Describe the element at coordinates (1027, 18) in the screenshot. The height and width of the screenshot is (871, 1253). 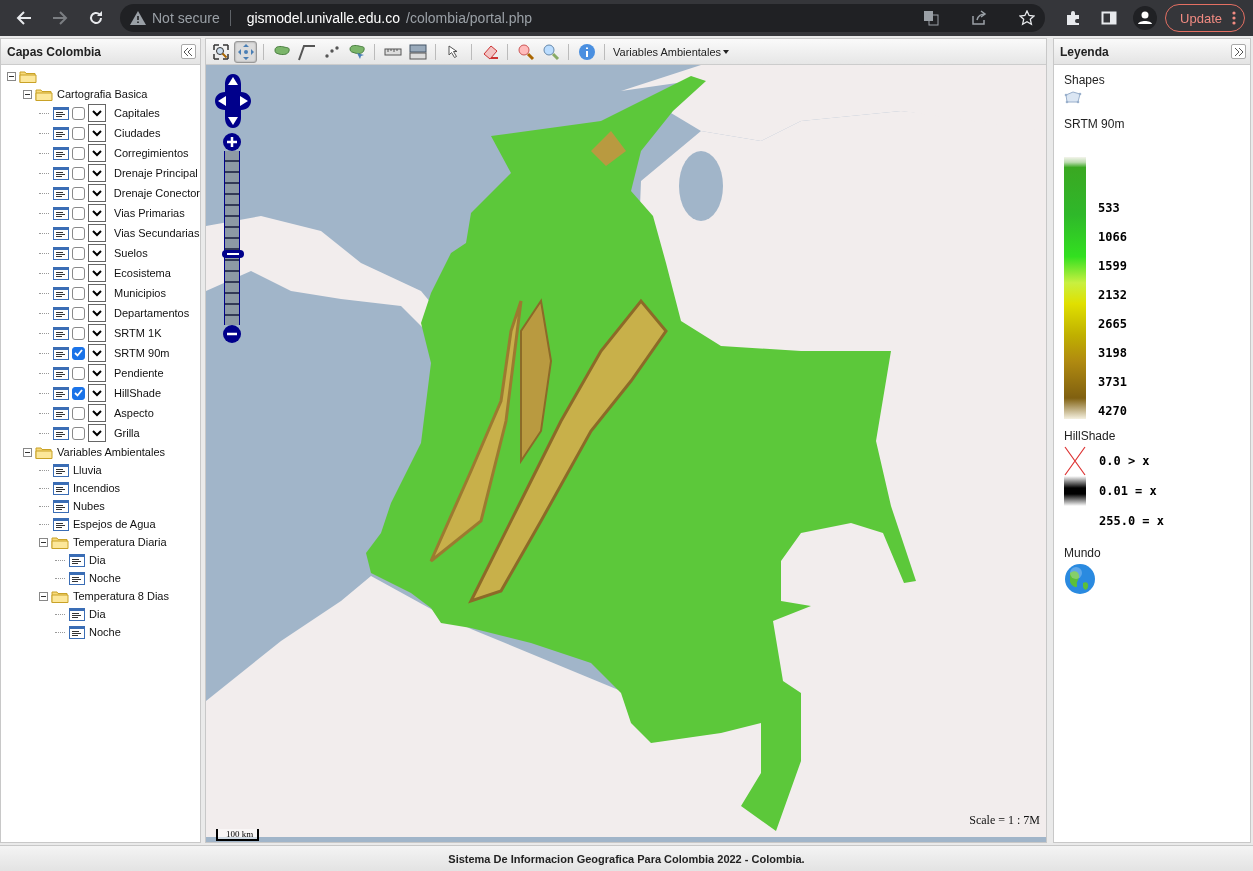
I see `star-icon` at that location.